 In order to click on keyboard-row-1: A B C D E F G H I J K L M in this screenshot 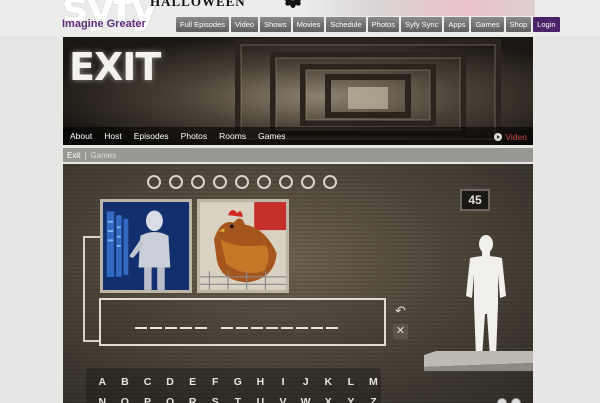, I will do `click(238, 382)`.